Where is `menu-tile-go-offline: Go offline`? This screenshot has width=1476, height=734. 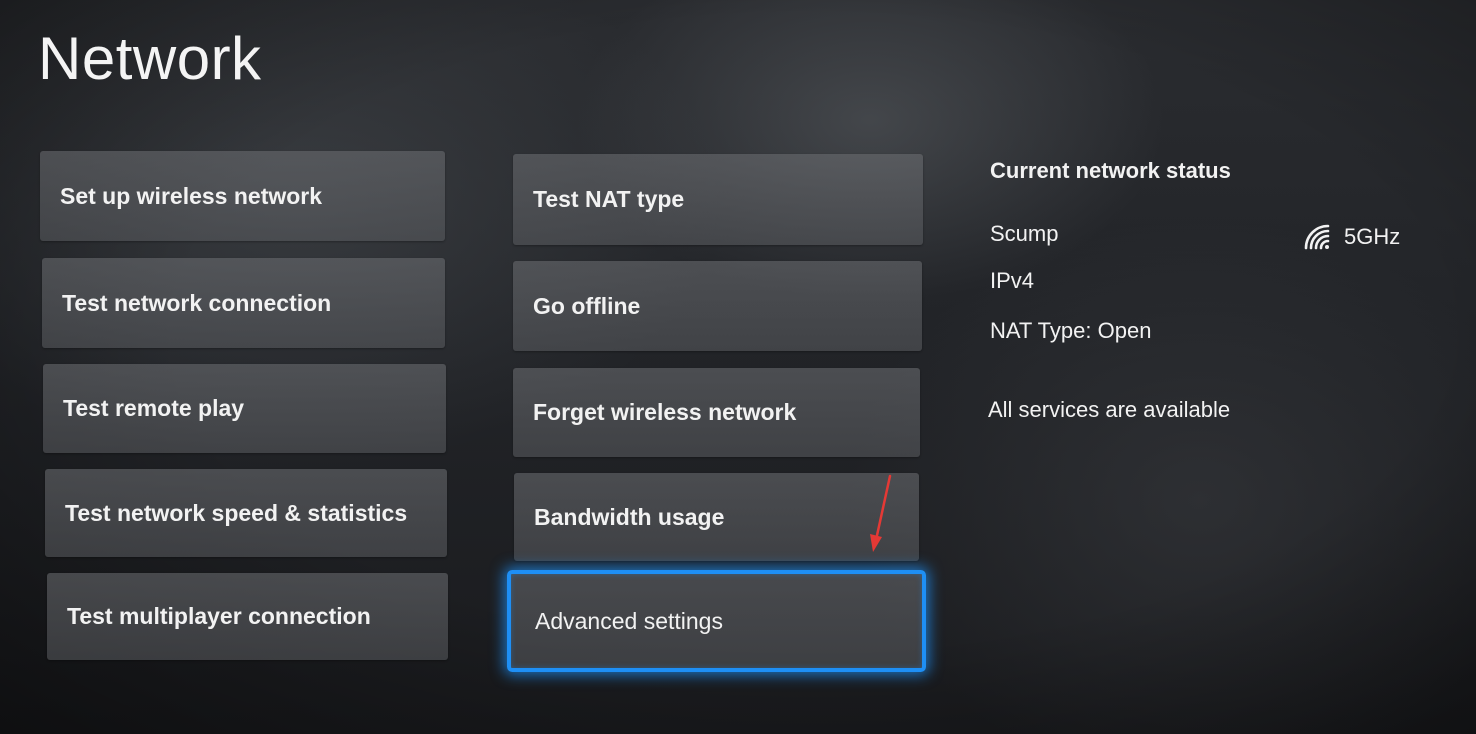 menu-tile-go-offline: Go offline is located at coordinates (717, 306).